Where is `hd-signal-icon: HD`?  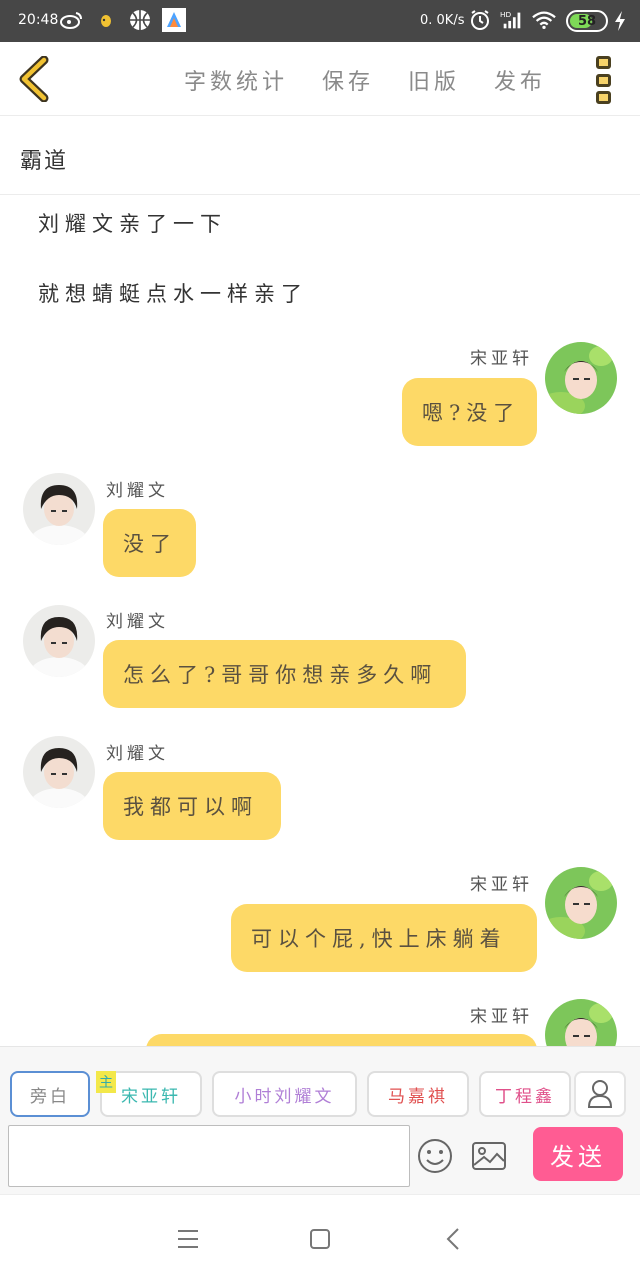
hd-signal-icon: HD is located at coordinates (512, 20).